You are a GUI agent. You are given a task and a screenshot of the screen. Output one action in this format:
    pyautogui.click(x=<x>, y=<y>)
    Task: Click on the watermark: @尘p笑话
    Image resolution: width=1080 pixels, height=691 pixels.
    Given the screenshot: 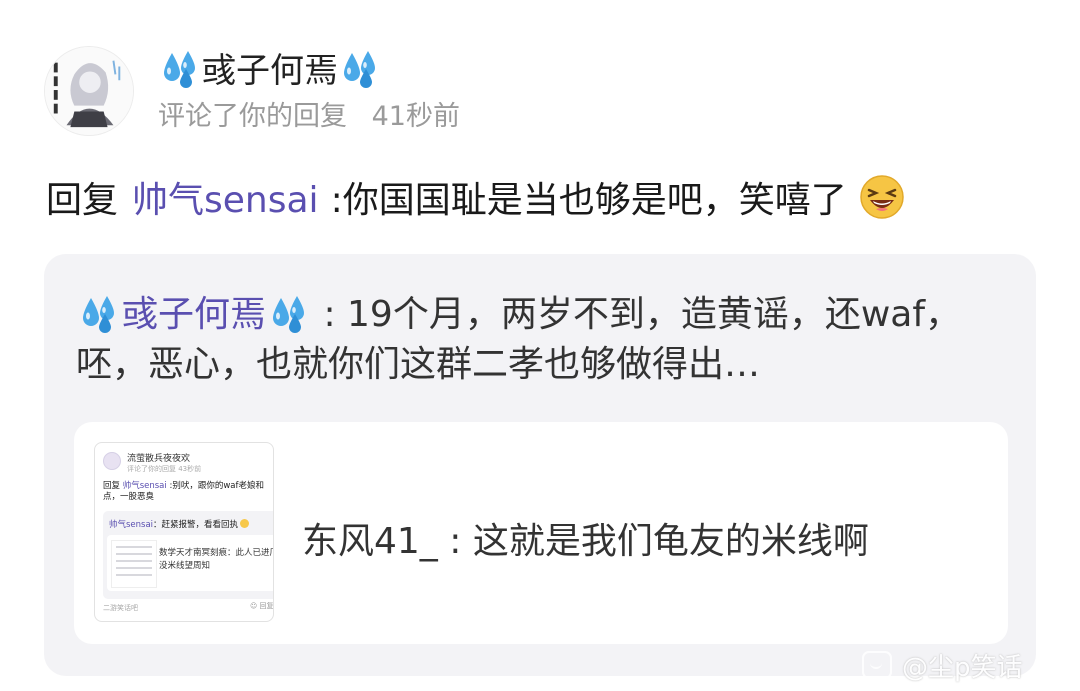 What is the action you would take?
    pyautogui.click(x=942, y=665)
    